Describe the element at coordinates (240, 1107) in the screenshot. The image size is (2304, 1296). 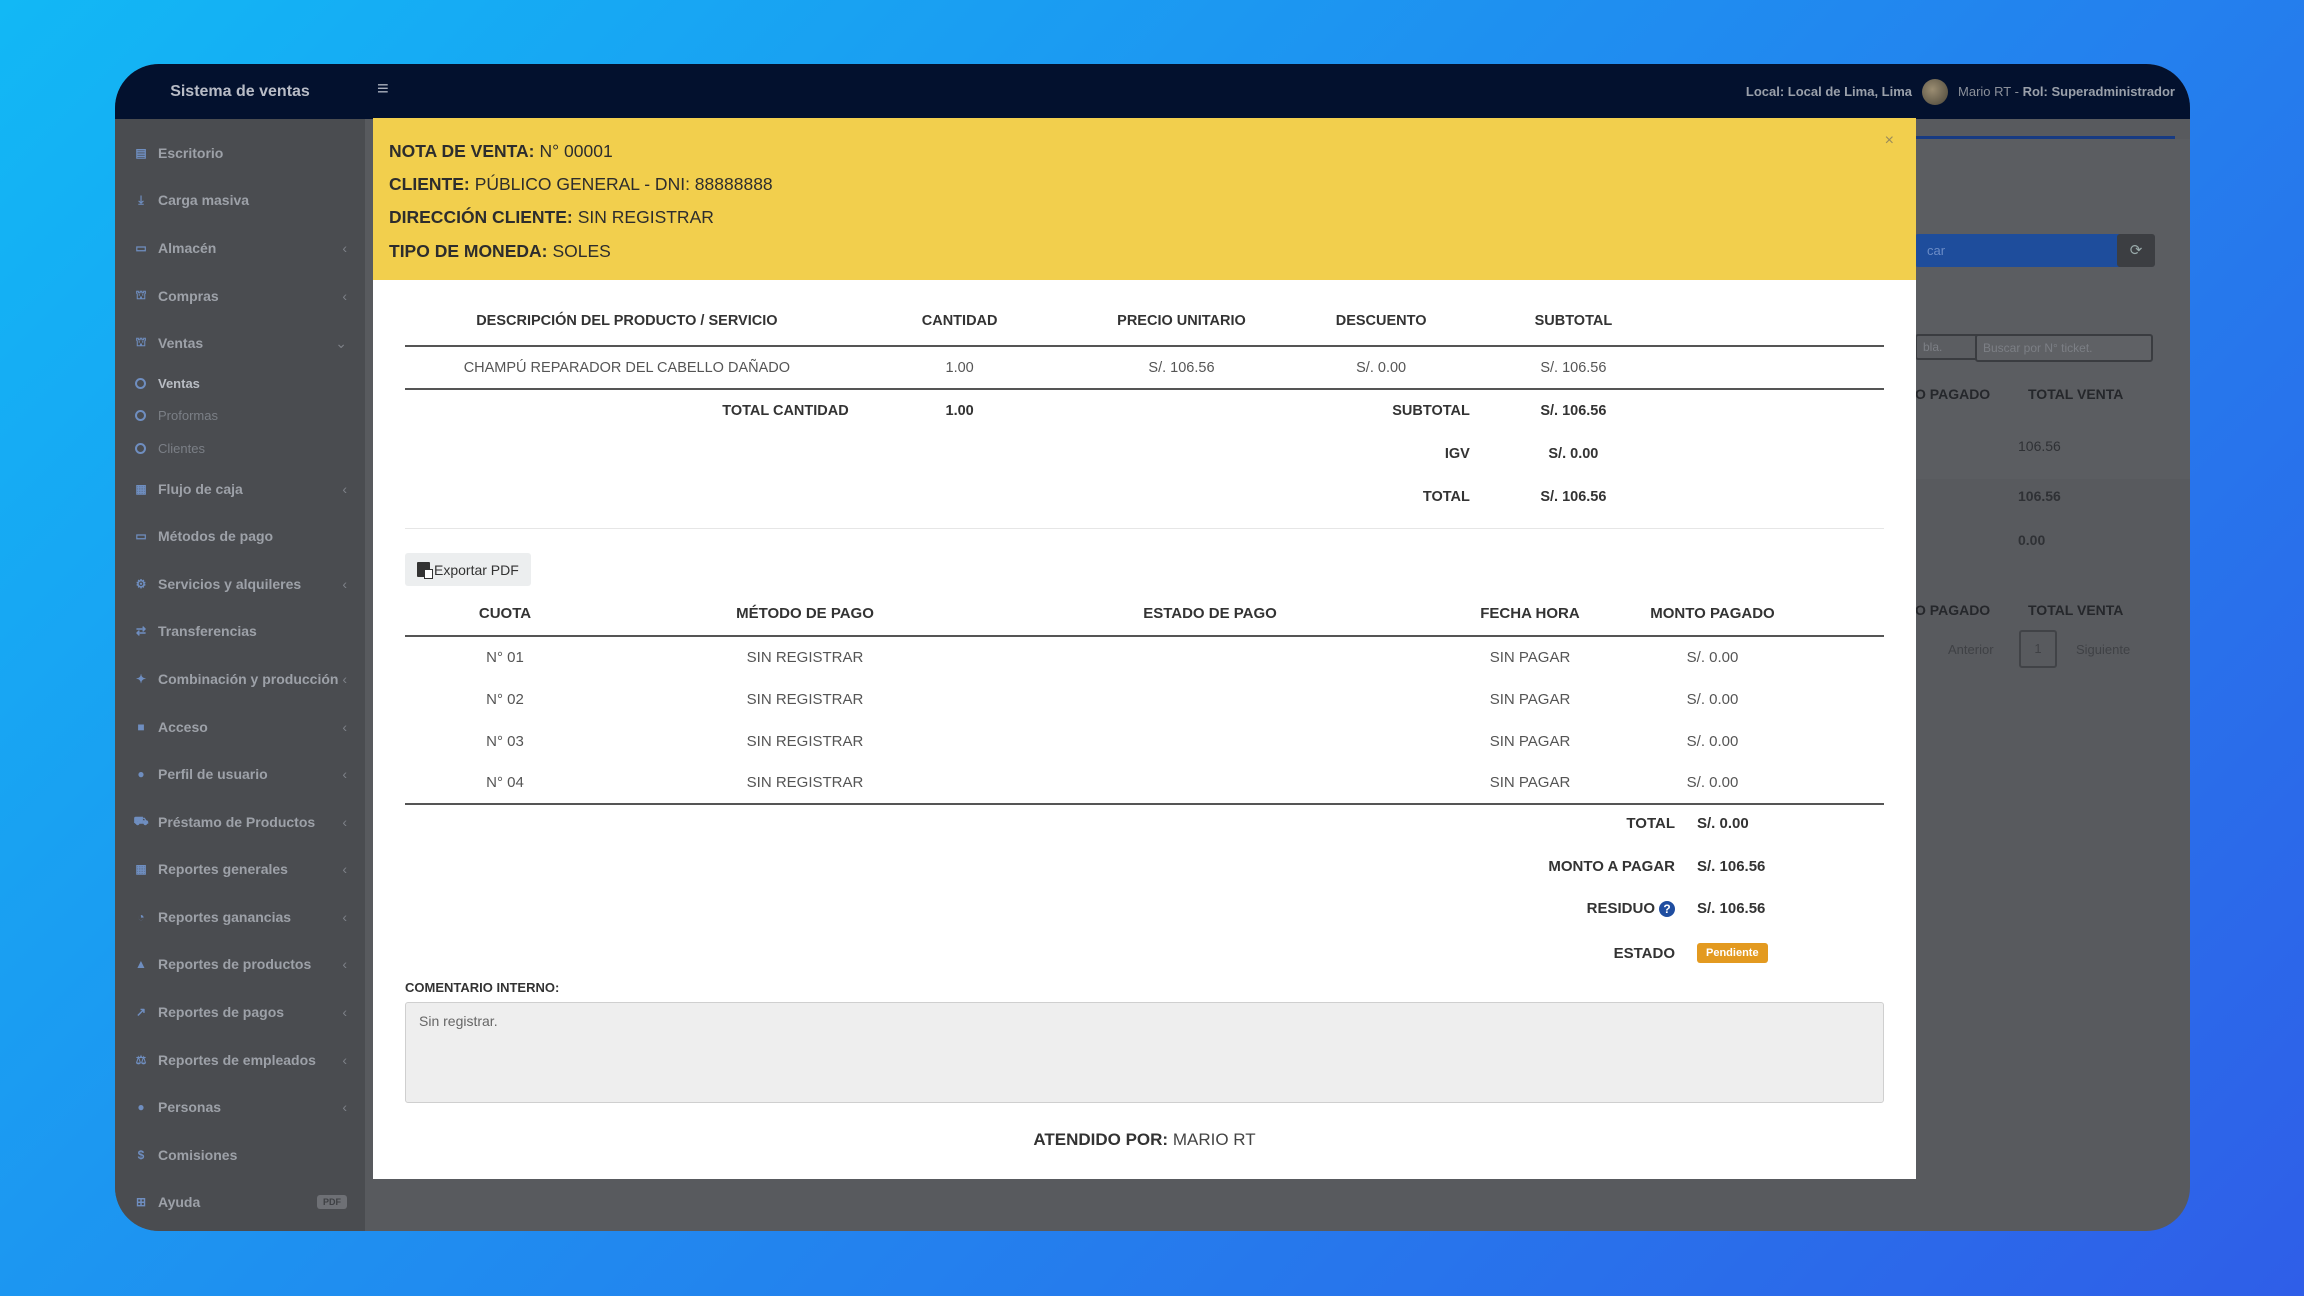
I see `sidebar-item-personas: ● Personas ‹` at that location.